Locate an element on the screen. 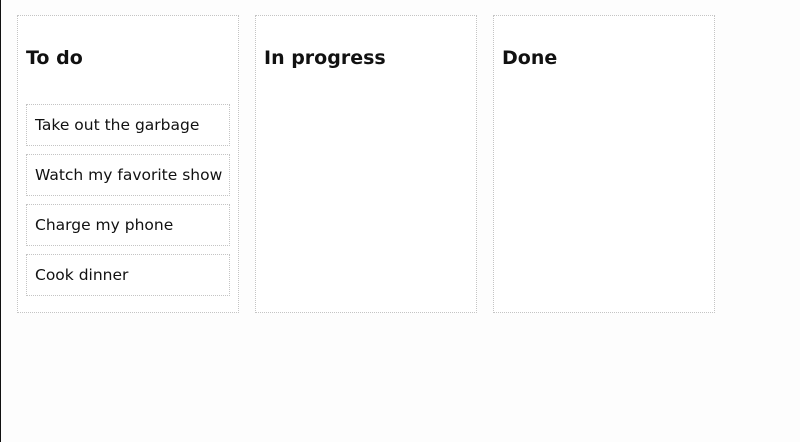 Image resolution: width=800 pixels, height=442 pixels. column-title-done: Done is located at coordinates (530, 58).